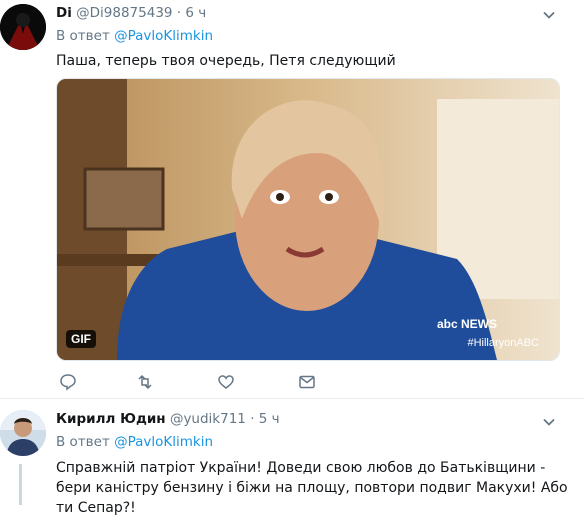  What do you see at coordinates (269, 419) in the screenshot?
I see `timestamp: 5 ч` at bounding box center [269, 419].